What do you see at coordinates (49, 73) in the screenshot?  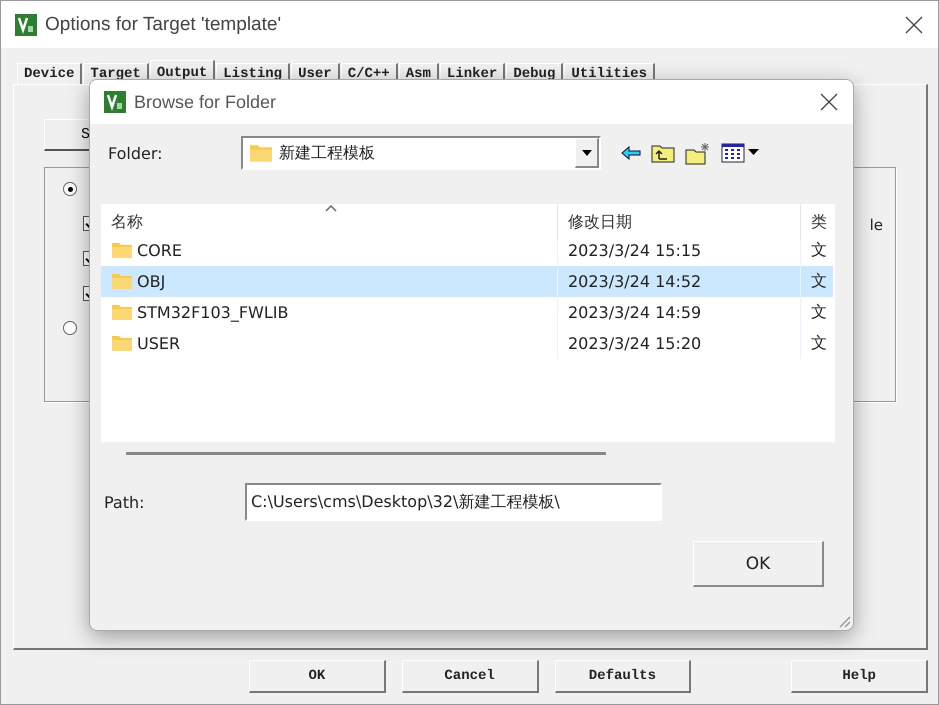 I see `tab: Device` at bounding box center [49, 73].